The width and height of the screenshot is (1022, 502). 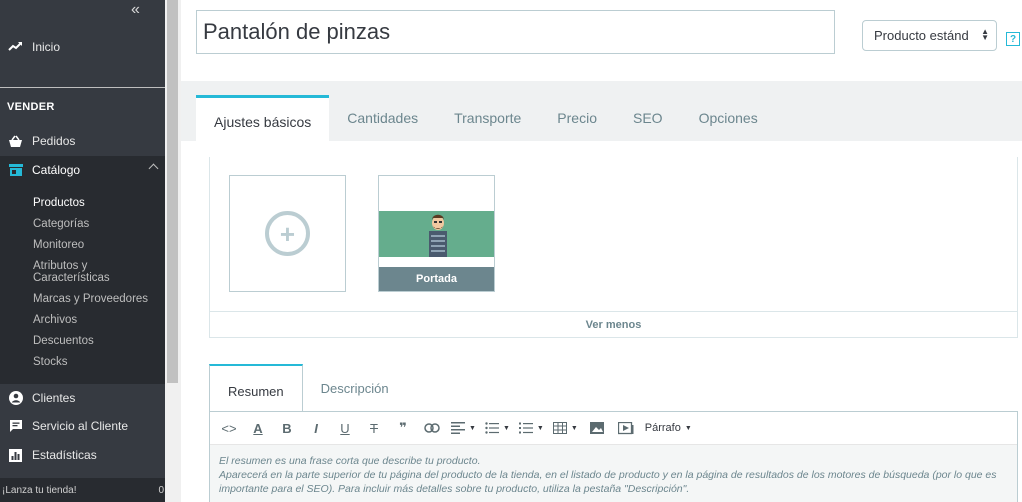 I want to click on blockquote-icon: ❞, so click(x=403, y=428).